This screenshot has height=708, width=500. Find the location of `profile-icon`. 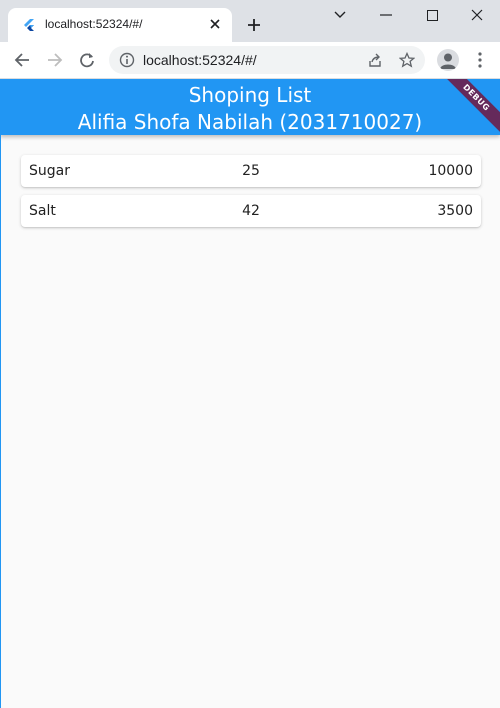

profile-icon is located at coordinates (448, 60).